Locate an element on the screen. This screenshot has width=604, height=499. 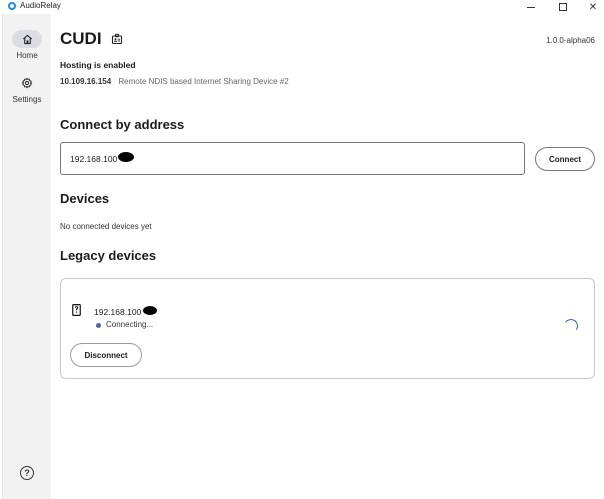
minimize-icon is located at coordinates (531, 7).